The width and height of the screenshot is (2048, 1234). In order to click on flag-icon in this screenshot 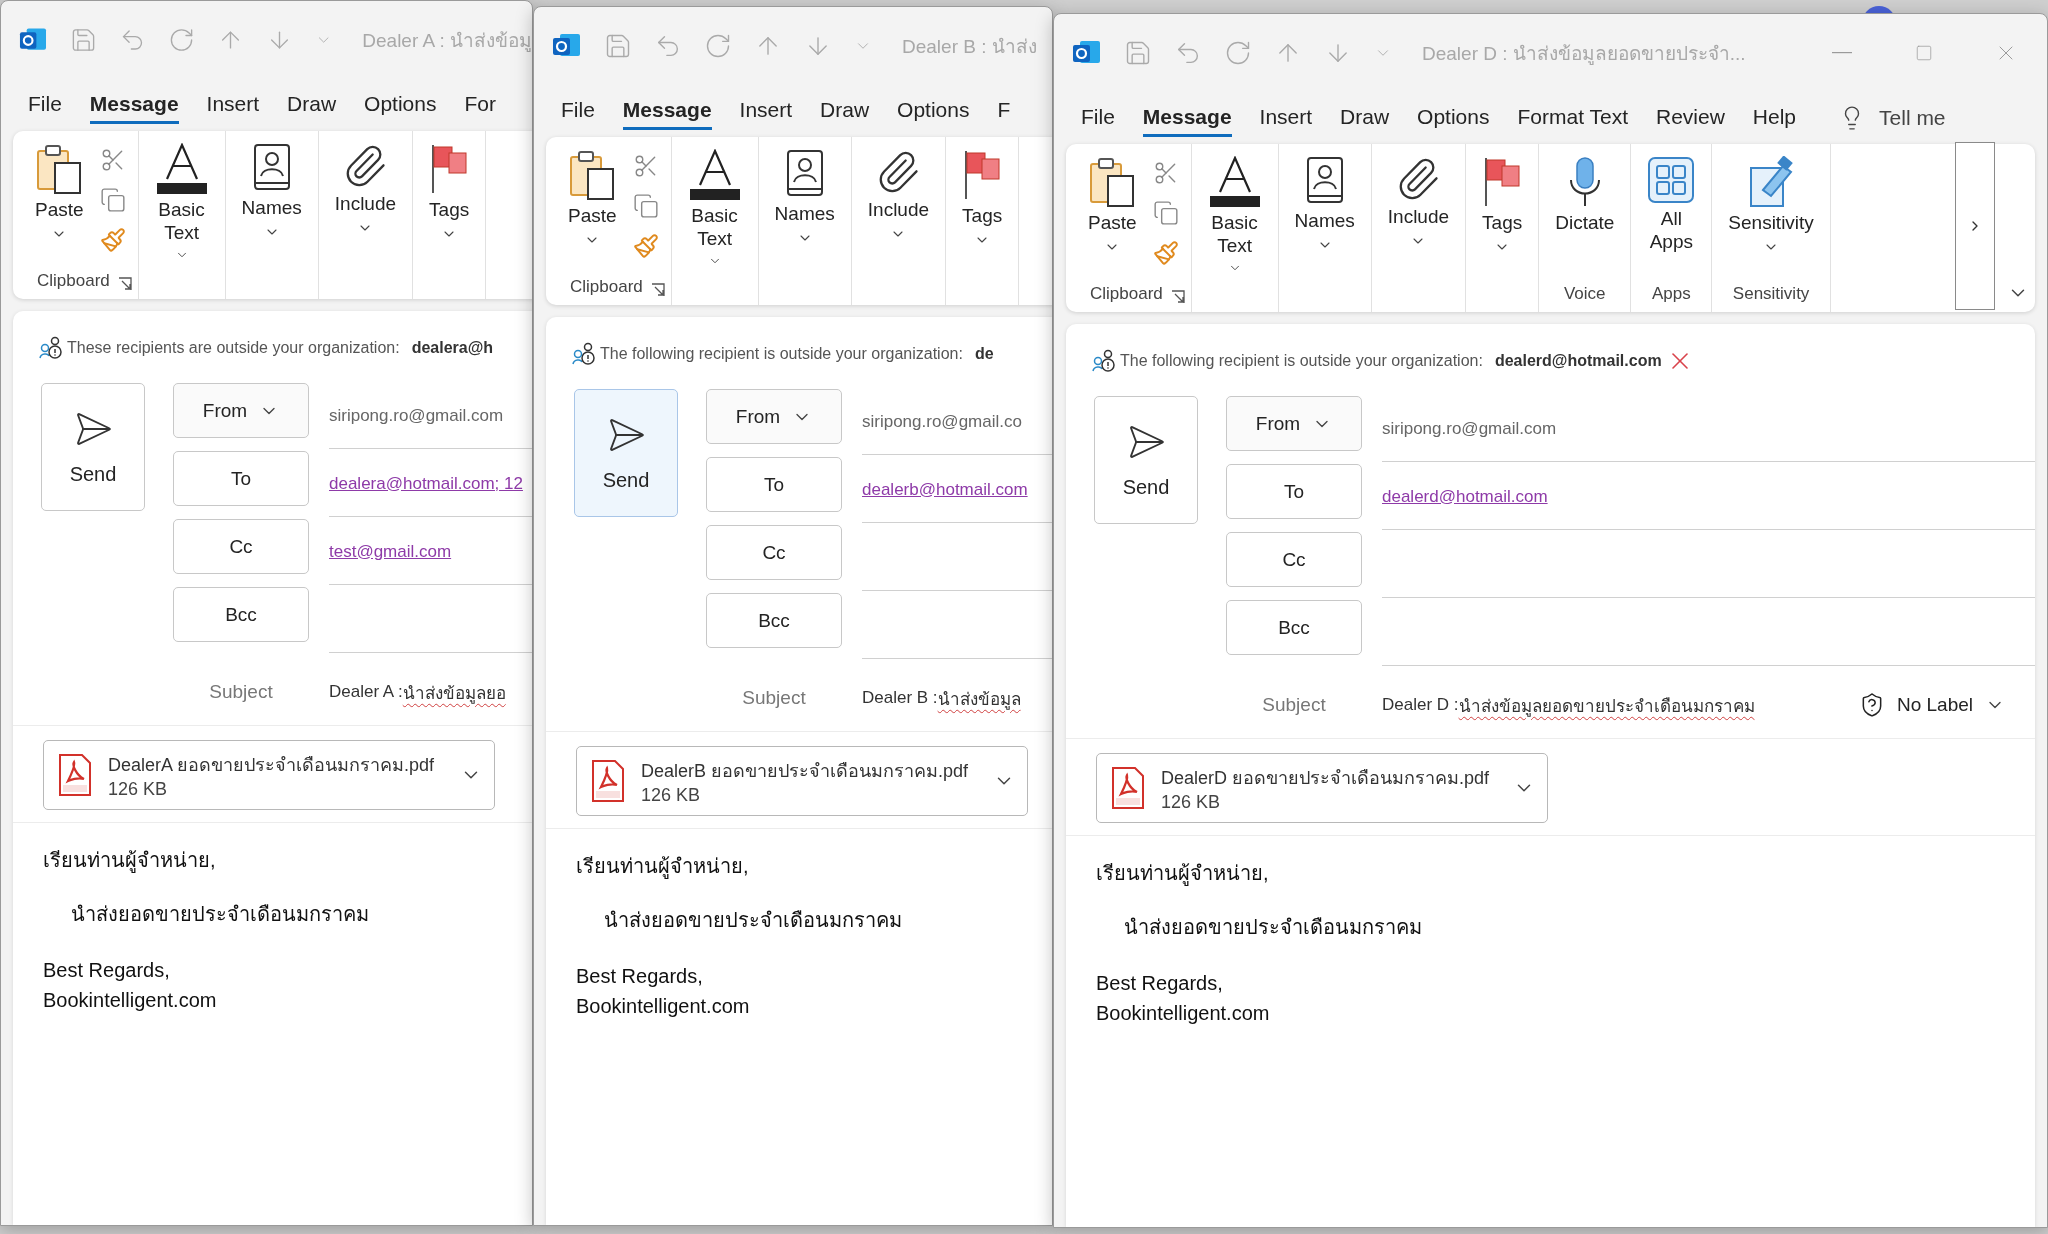, I will do `click(1502, 182)`.